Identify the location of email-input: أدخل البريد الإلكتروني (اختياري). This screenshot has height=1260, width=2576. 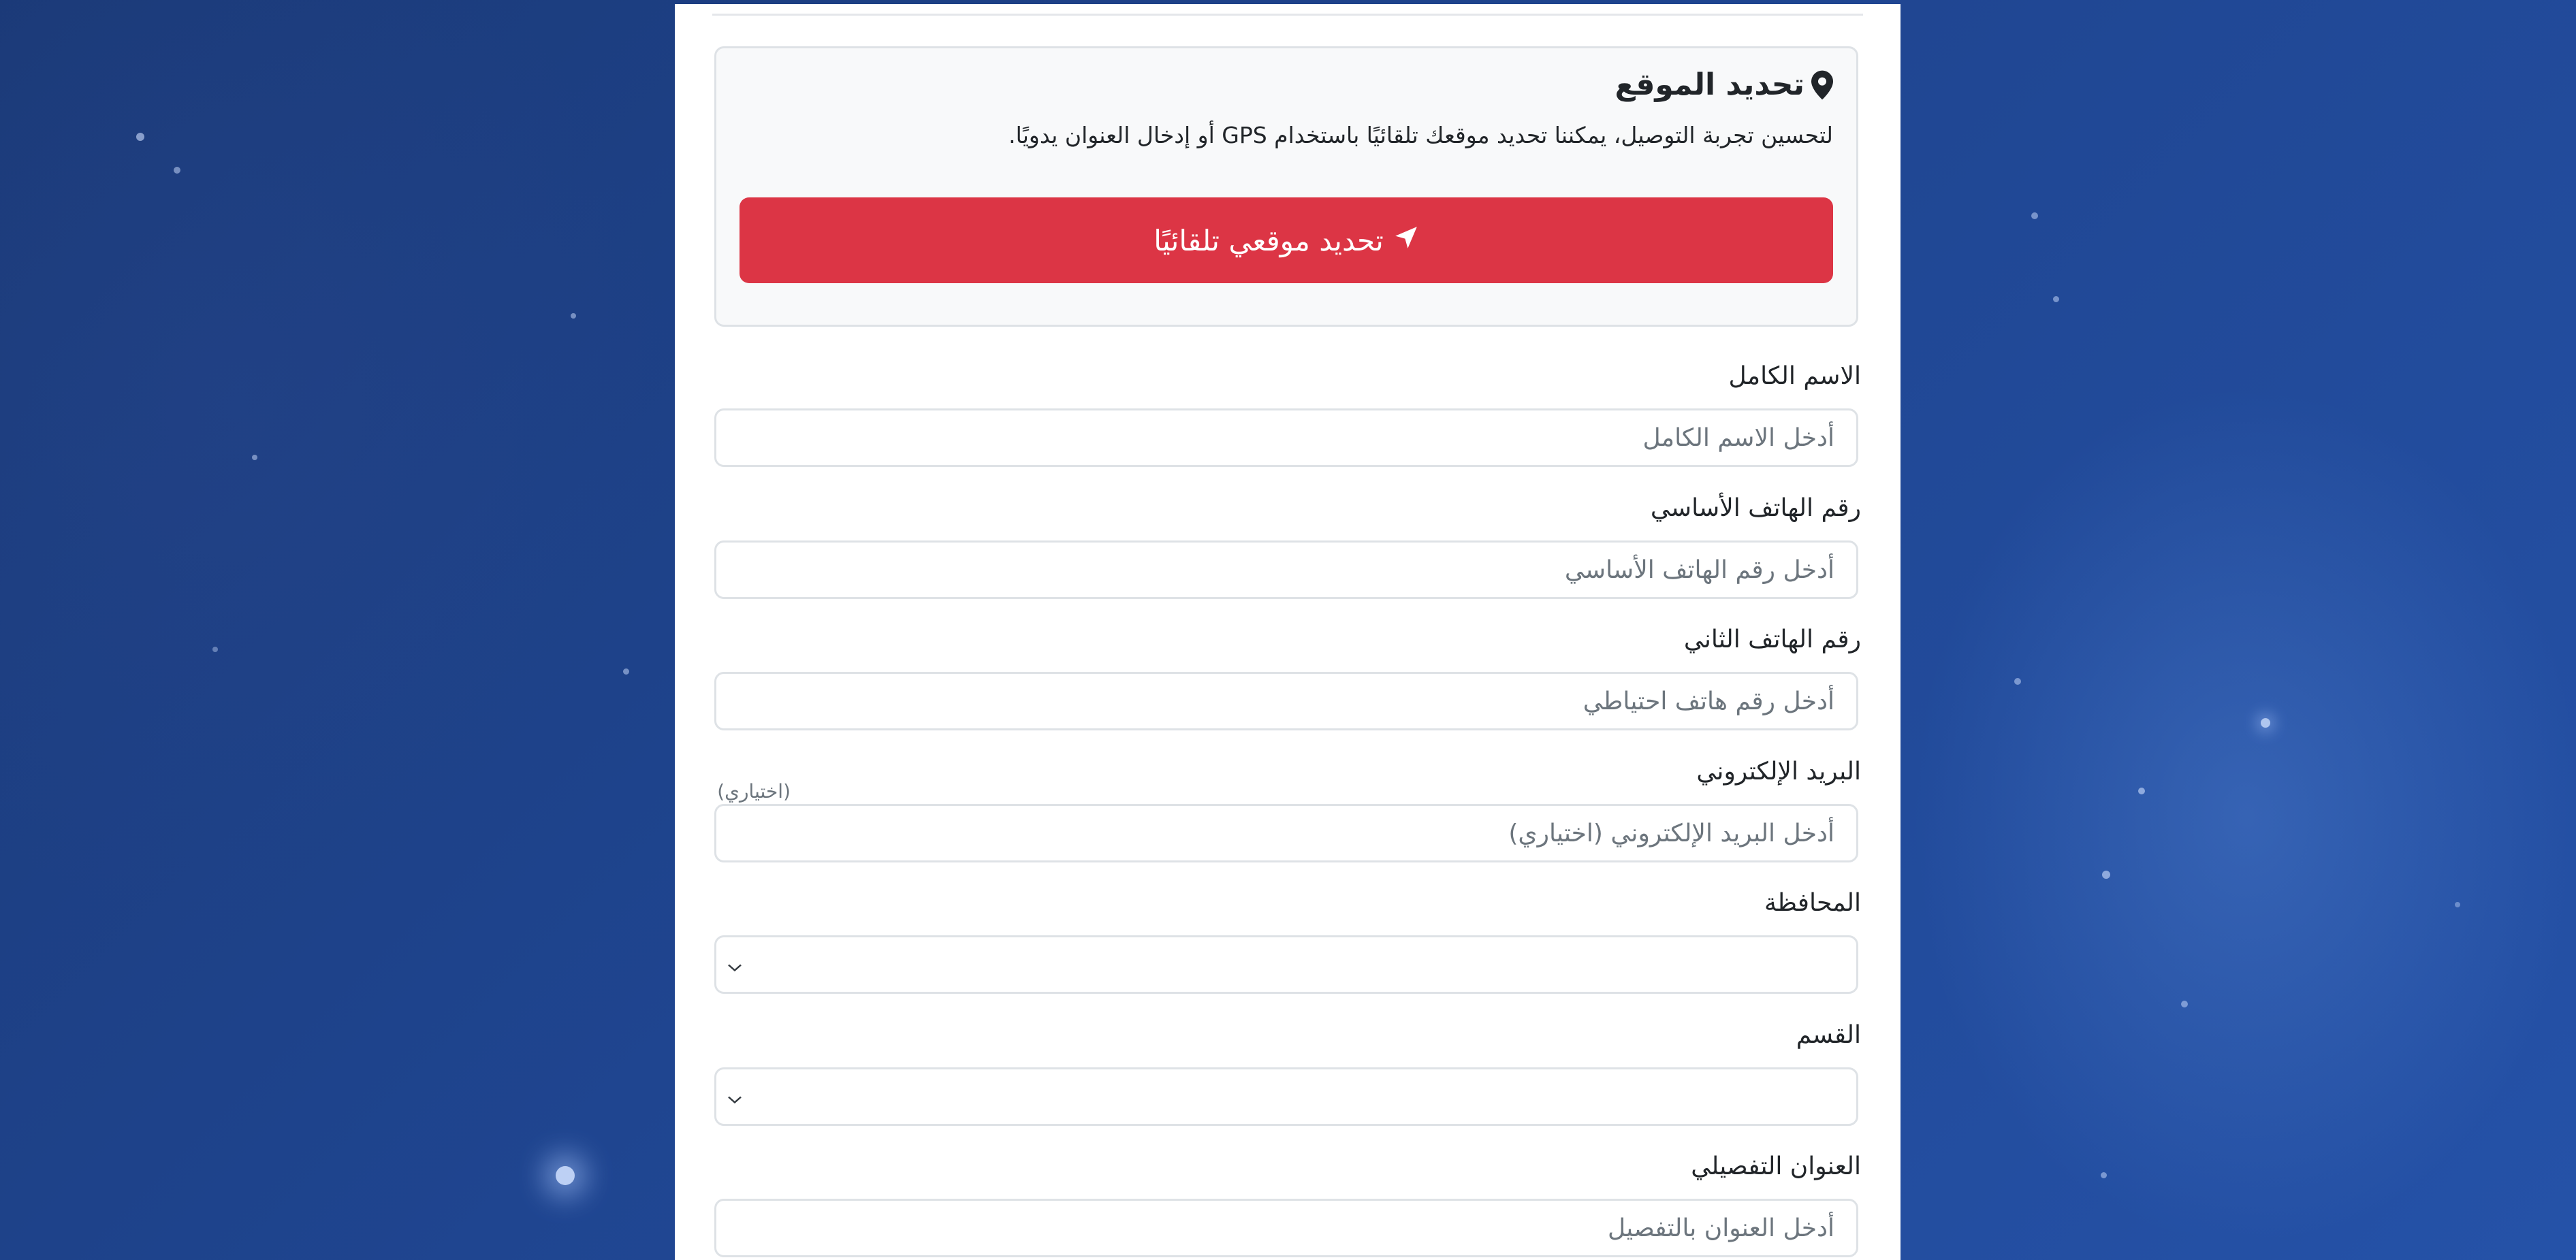
(1286, 833).